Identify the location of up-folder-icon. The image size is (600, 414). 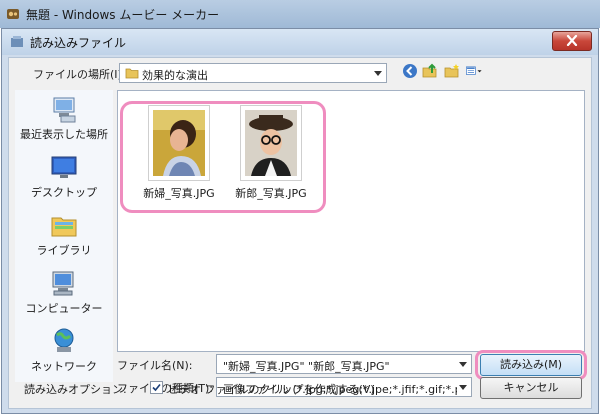
(430, 71).